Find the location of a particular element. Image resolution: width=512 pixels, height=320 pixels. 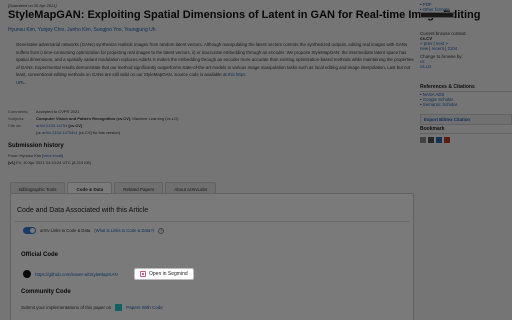

submitted-date: [Submitted on 30 Apr 2021] is located at coordinates (32, 5).